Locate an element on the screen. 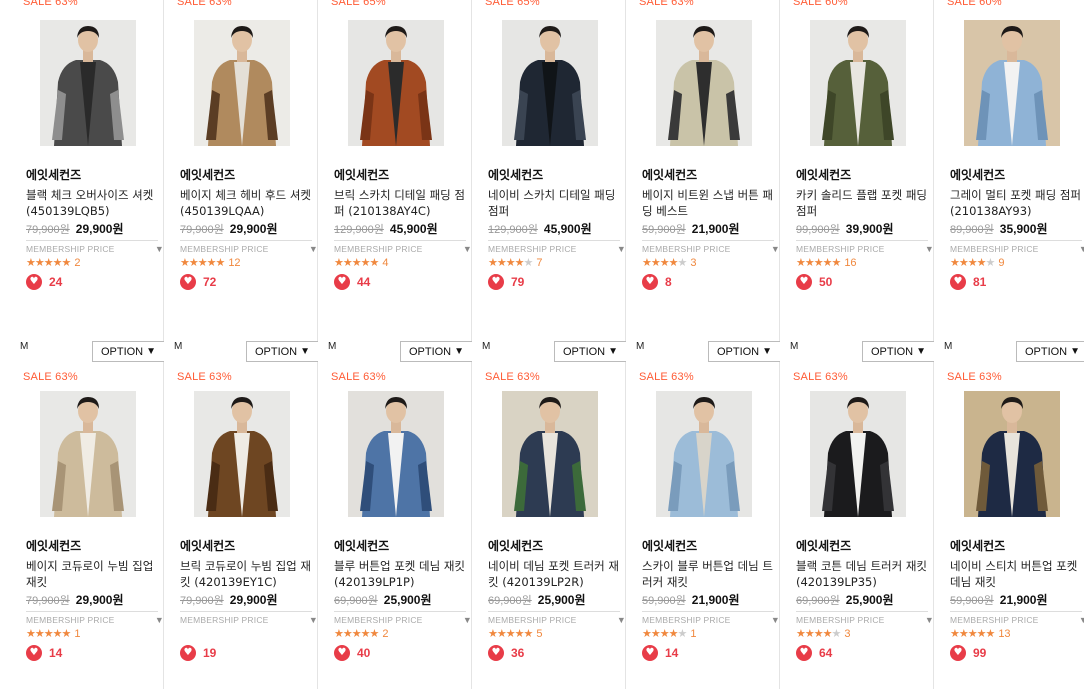 This screenshot has width=1084, height=689. chevron-down-icon: ▼ is located at coordinates (159, 249).